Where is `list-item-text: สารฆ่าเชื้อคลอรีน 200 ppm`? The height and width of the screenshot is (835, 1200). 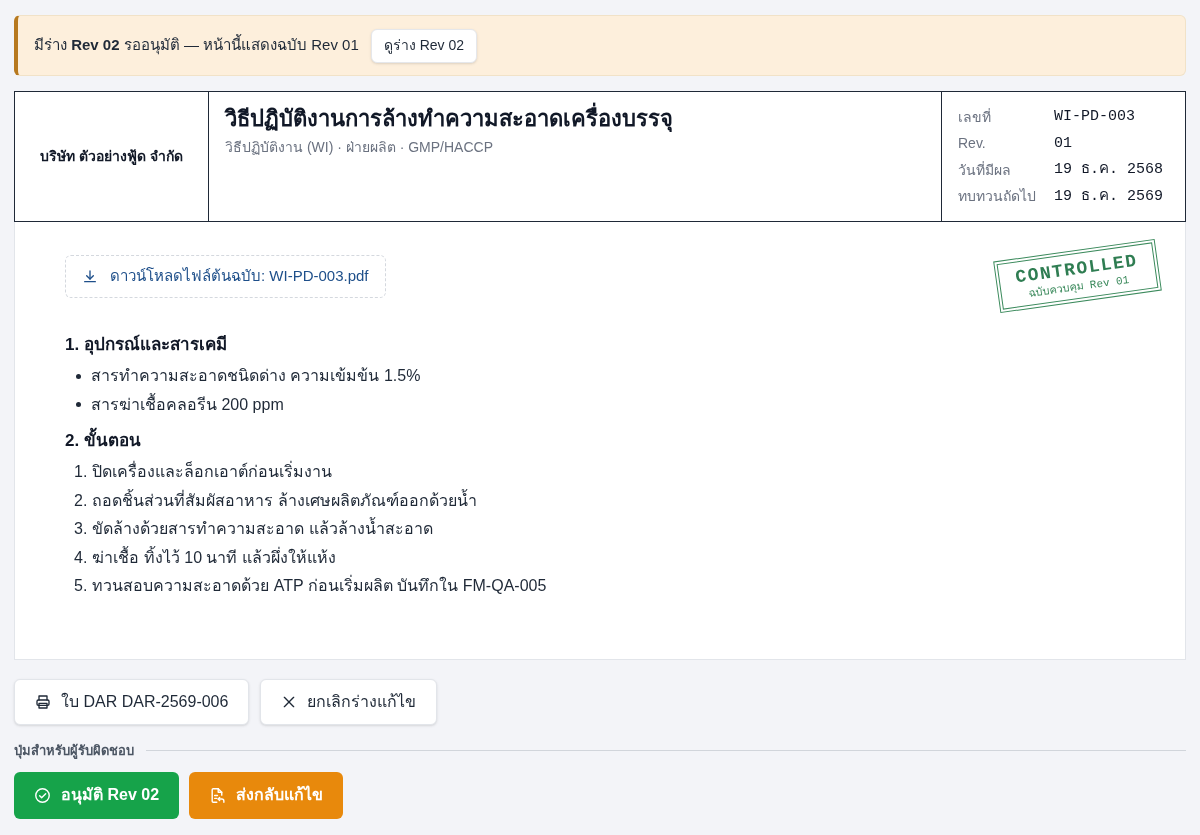
list-item-text: สารฆ่าเชื้อคลอรีน 200 ppm is located at coordinates (187, 403).